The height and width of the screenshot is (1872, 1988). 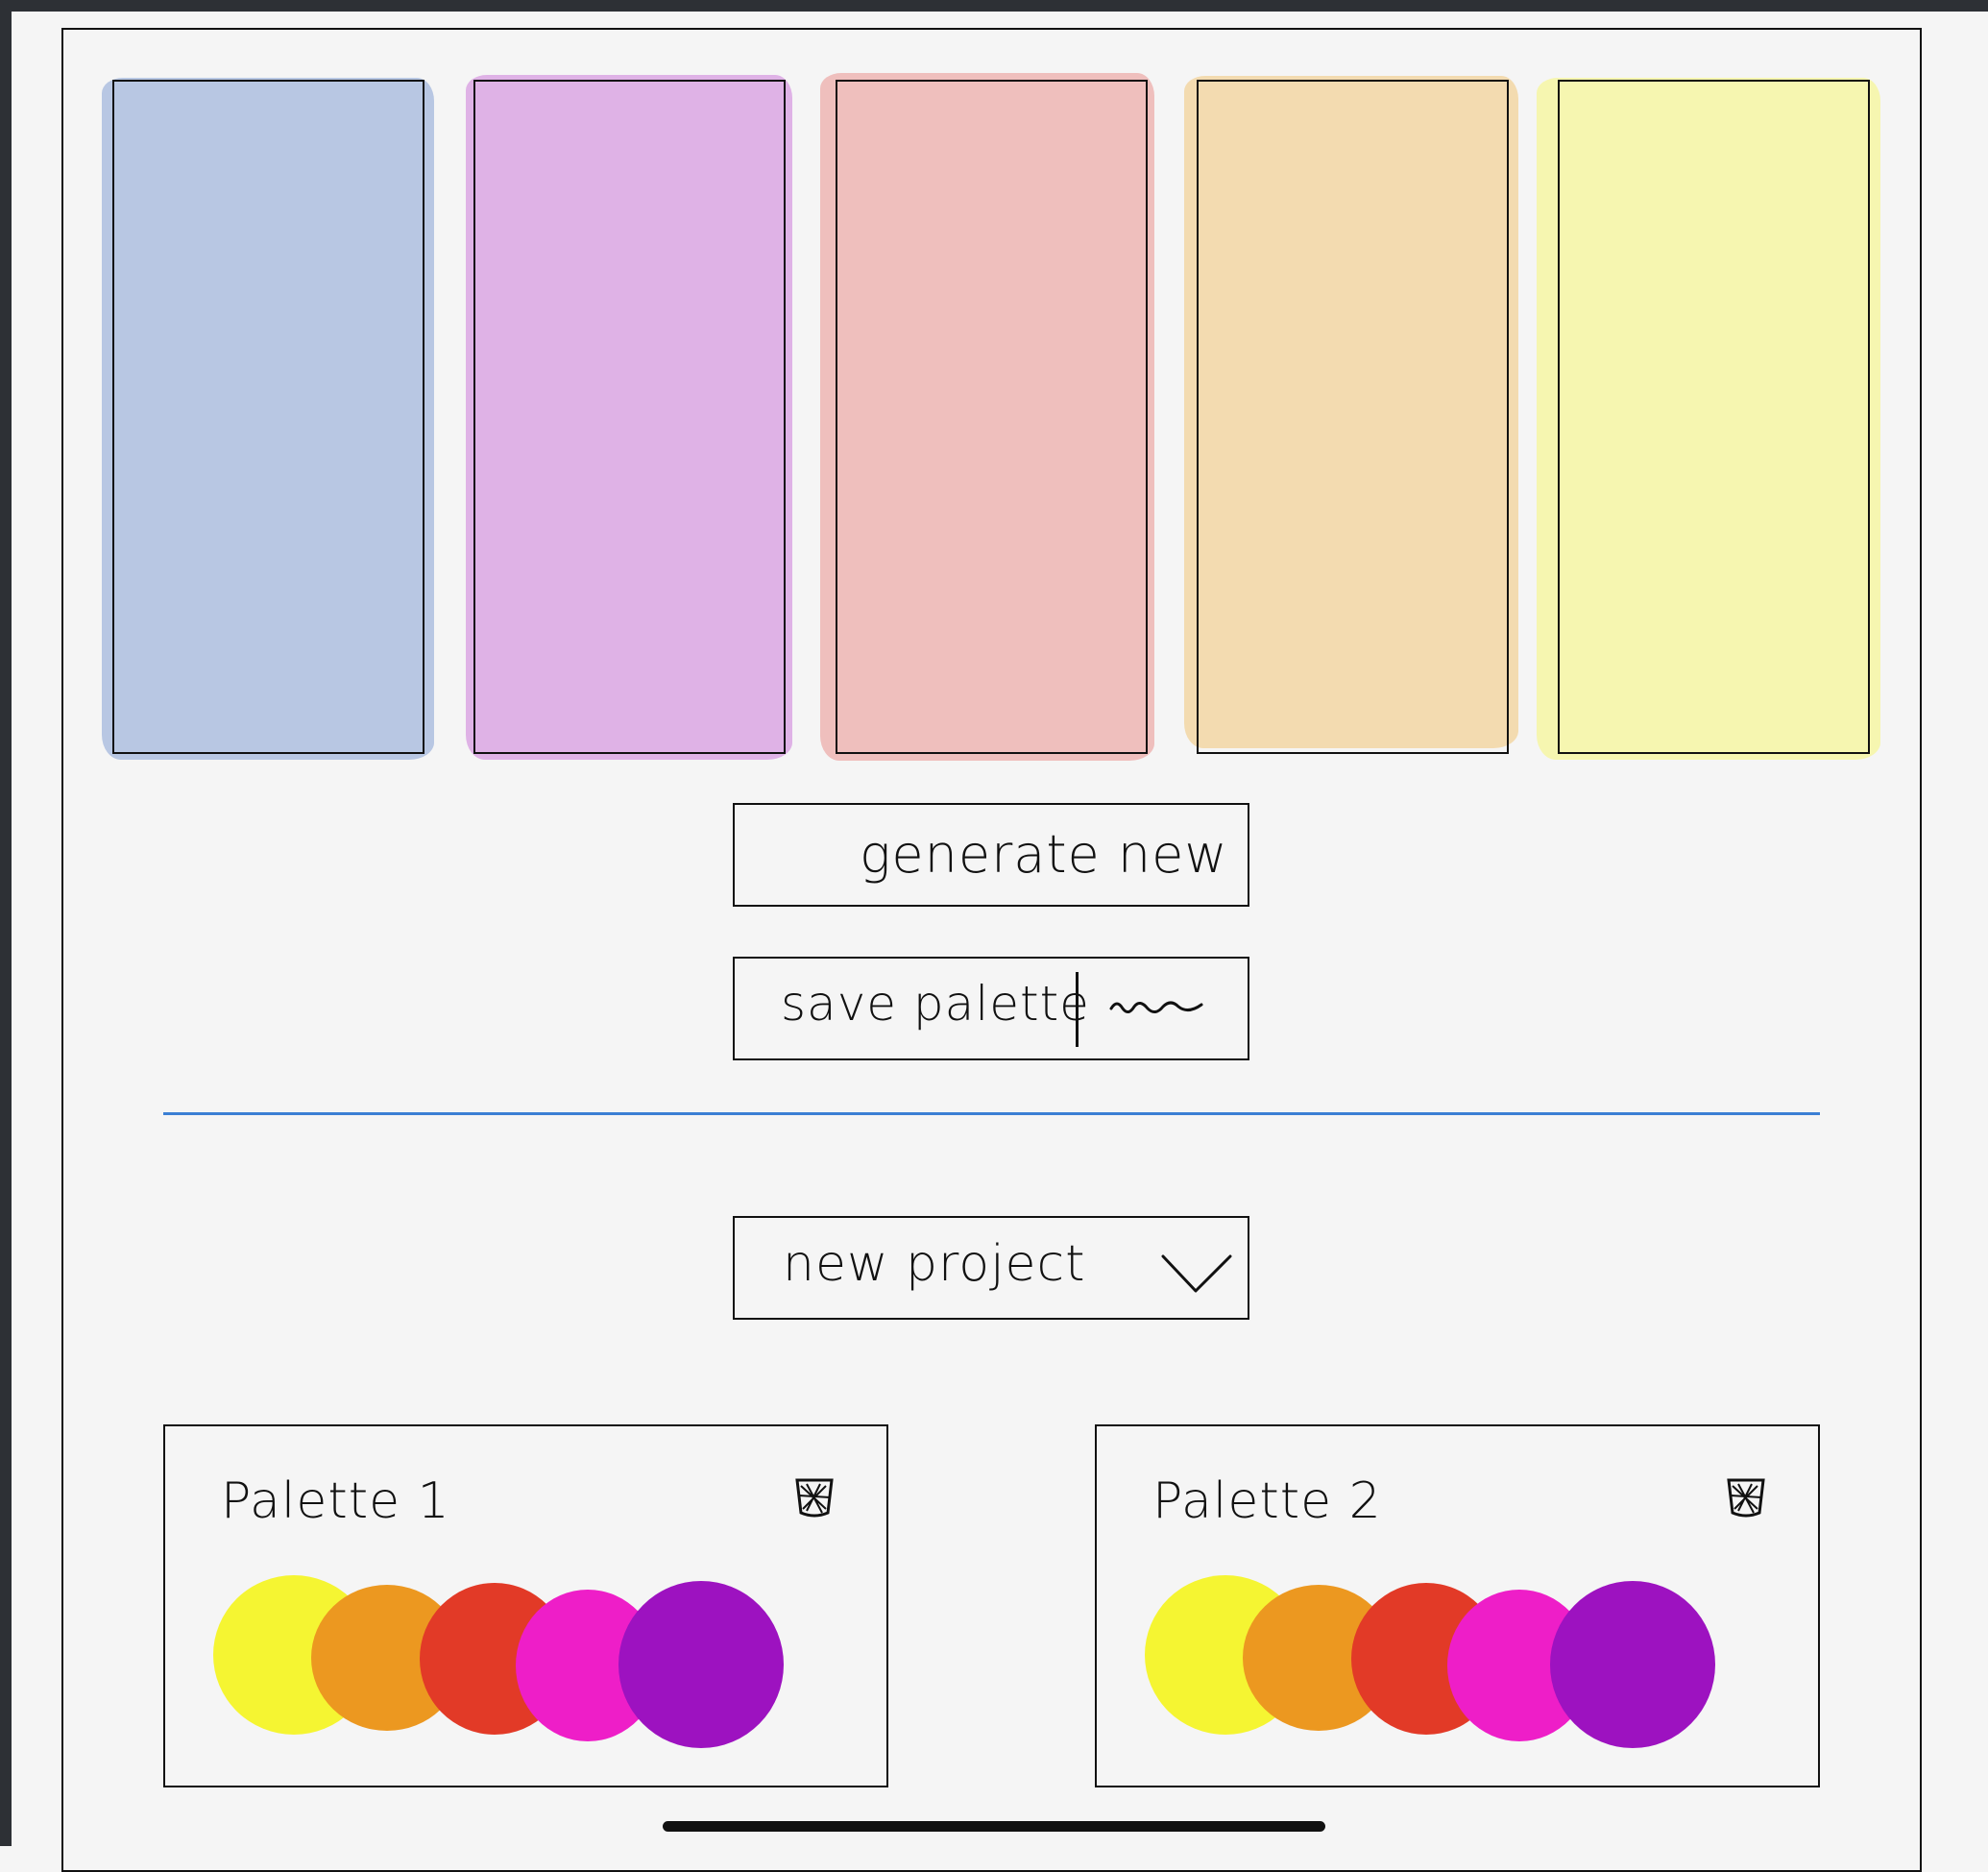 I want to click on top-bezel, so click(x=994, y=6).